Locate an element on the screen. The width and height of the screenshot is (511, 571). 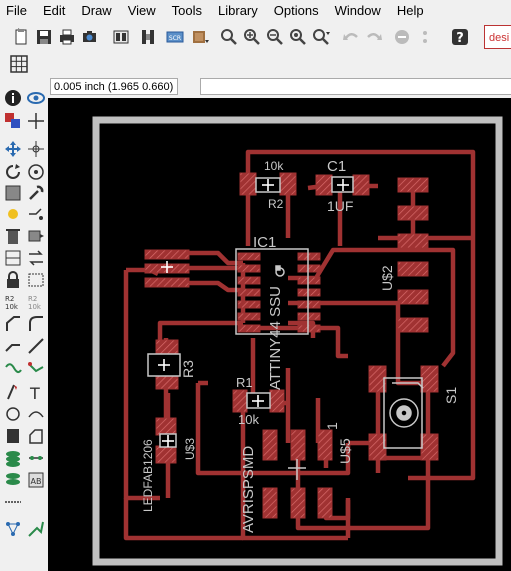
menu-view: View is located at coordinates (142, 11).